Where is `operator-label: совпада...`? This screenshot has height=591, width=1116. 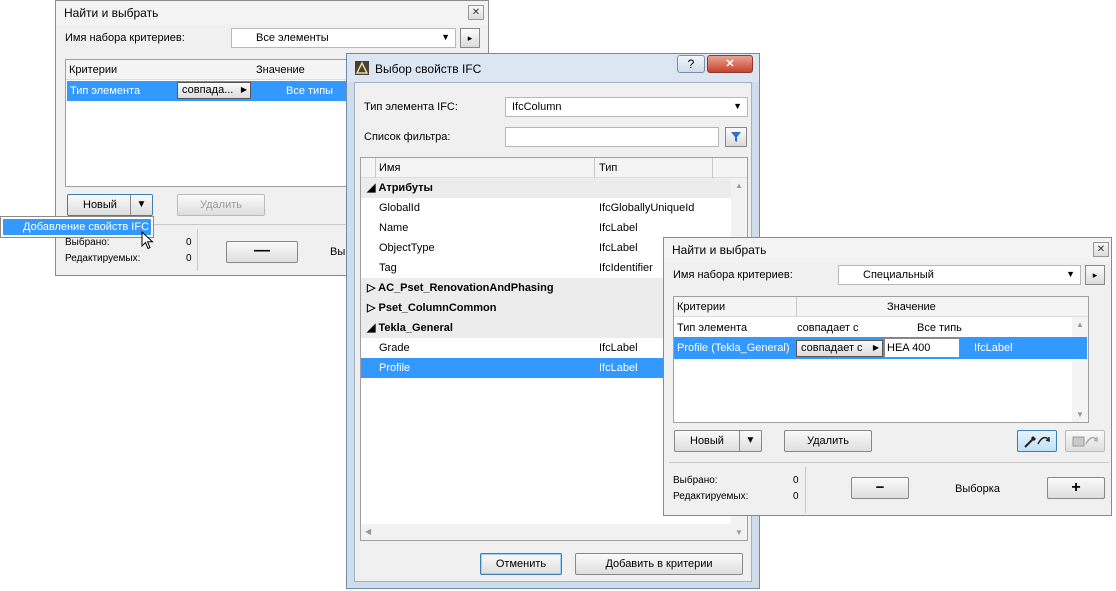 operator-label: совпада... is located at coordinates (208, 90).